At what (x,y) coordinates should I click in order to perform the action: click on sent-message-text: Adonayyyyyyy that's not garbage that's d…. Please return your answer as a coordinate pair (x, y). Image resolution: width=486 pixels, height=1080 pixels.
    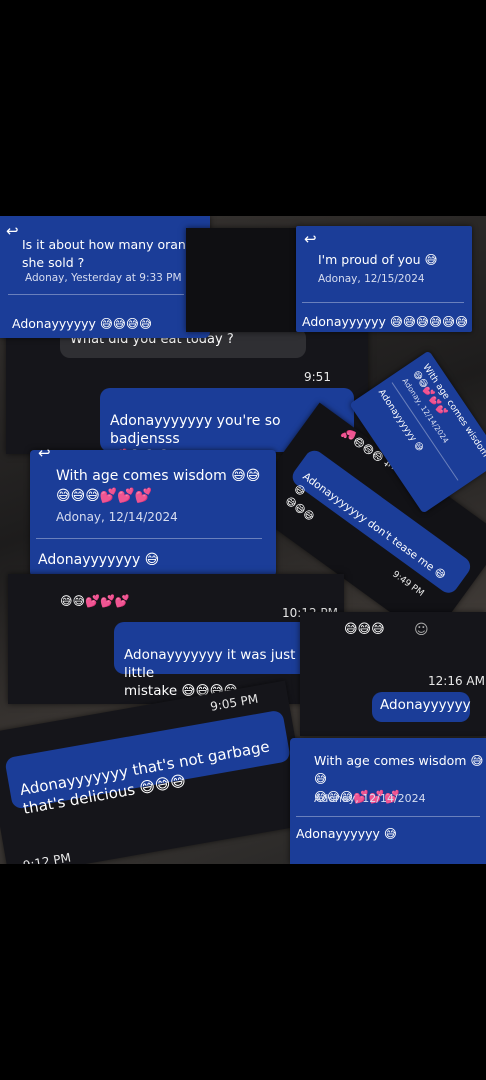
    Looking at the image, I should click on (144, 777).